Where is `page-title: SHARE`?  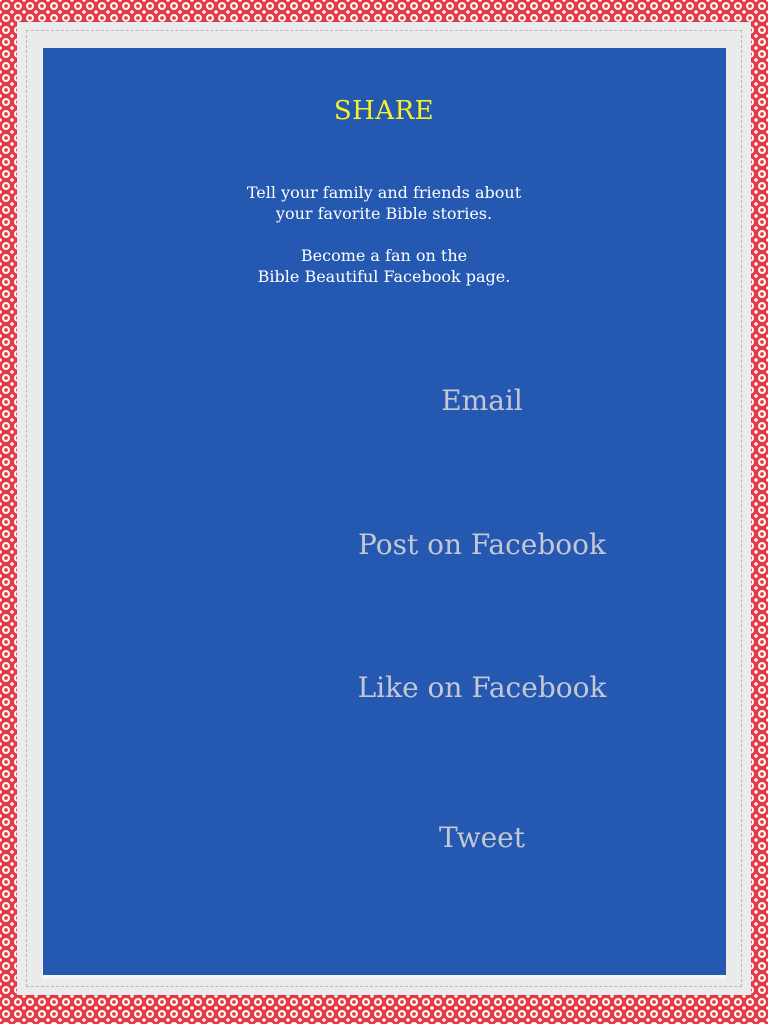
page-title: SHARE is located at coordinates (384, 111).